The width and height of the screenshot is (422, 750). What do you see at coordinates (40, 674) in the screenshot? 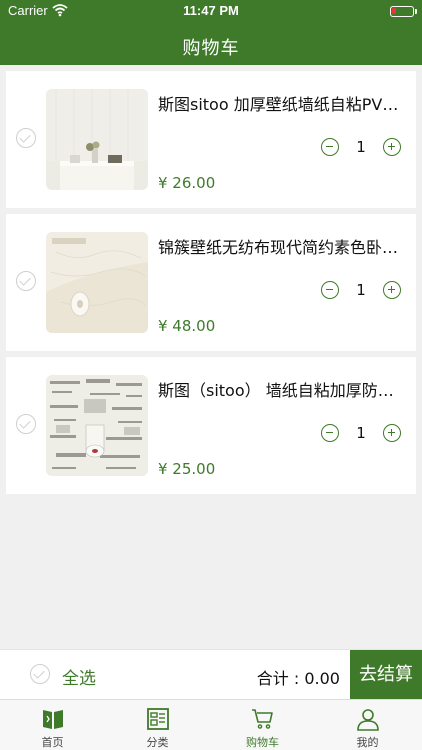
I see `select-all-checkbox` at bounding box center [40, 674].